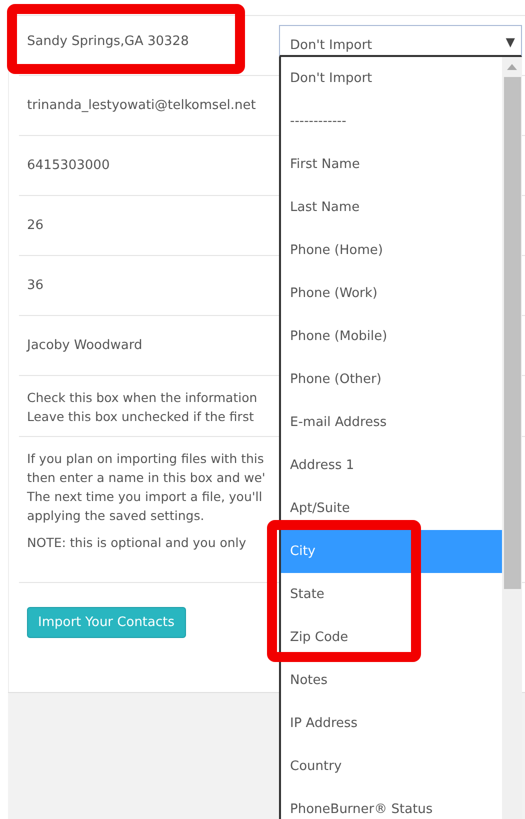  What do you see at coordinates (512, 333) in the screenshot?
I see `scrollbar-thumb` at bounding box center [512, 333].